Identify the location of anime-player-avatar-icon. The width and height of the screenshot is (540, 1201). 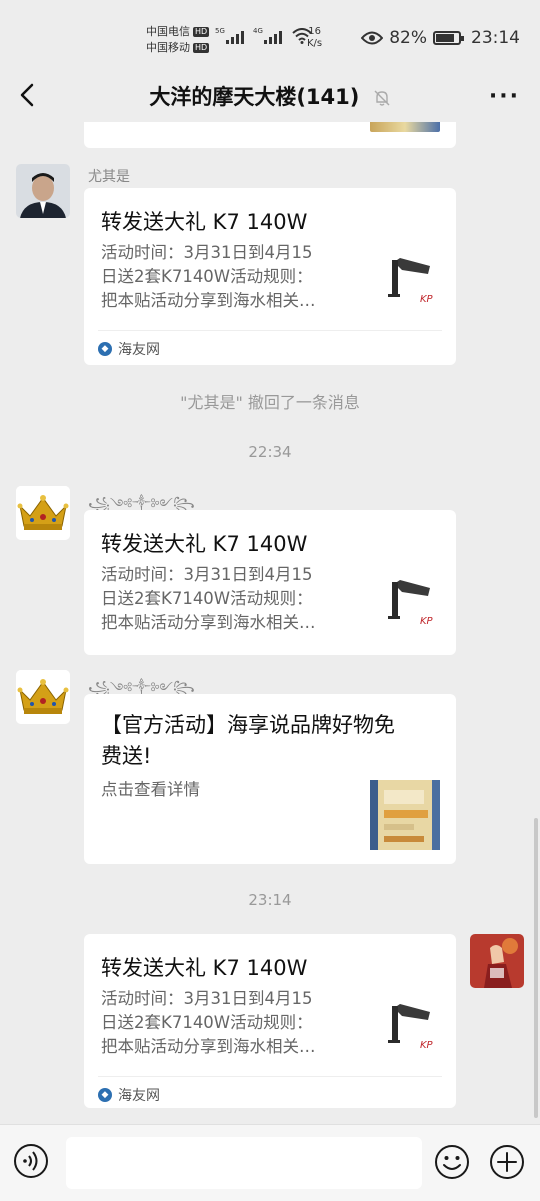
(497, 961).